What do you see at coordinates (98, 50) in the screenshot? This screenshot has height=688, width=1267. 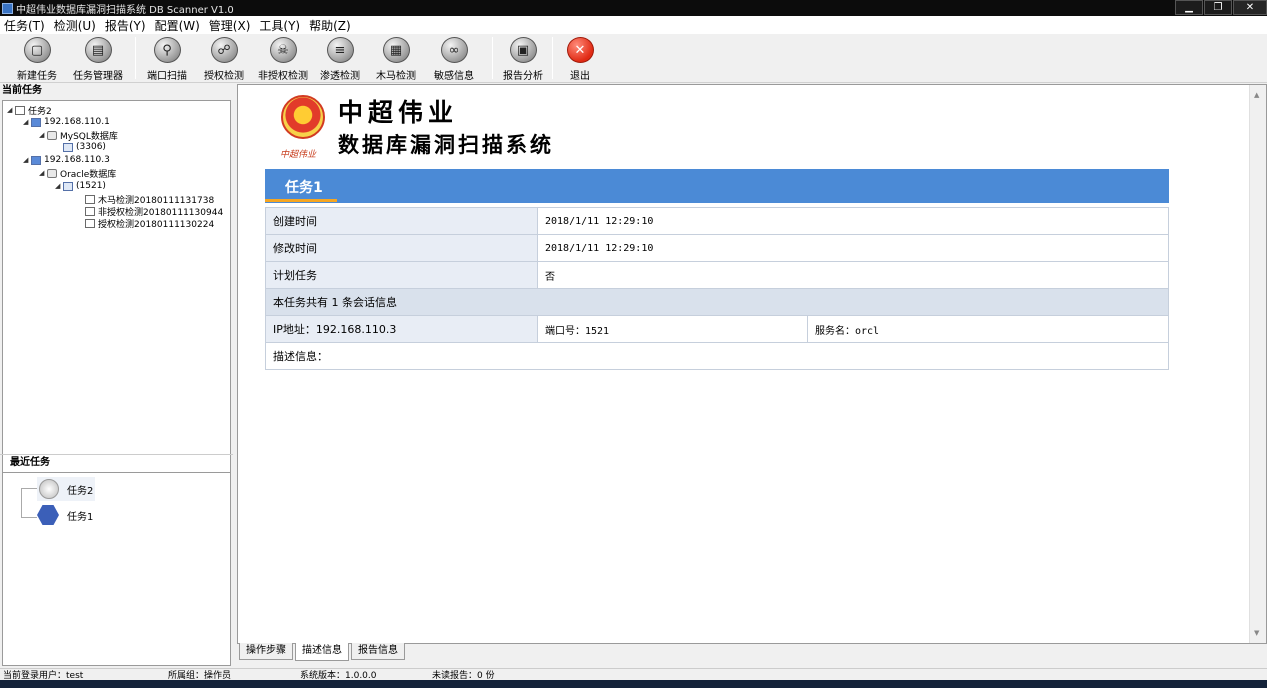 I see `task-manager-icon: ▤` at bounding box center [98, 50].